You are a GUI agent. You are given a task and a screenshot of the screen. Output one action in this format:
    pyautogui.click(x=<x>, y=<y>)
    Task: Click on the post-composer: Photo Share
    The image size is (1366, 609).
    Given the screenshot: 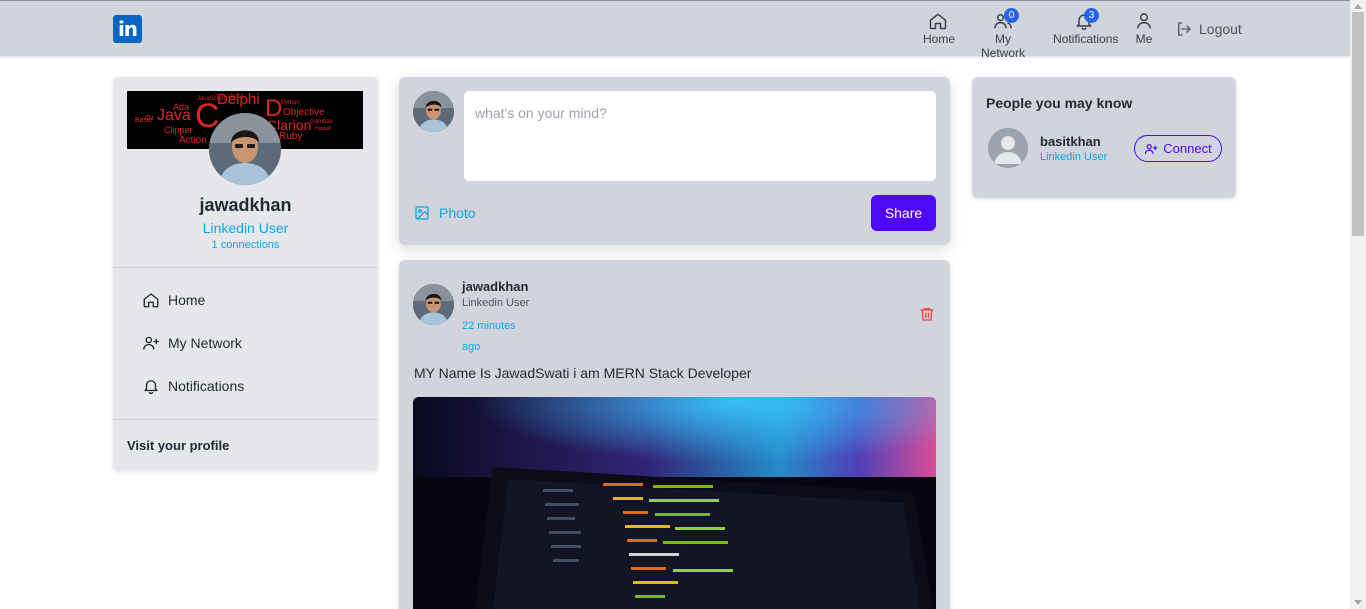 What is the action you would take?
    pyautogui.click(x=674, y=161)
    